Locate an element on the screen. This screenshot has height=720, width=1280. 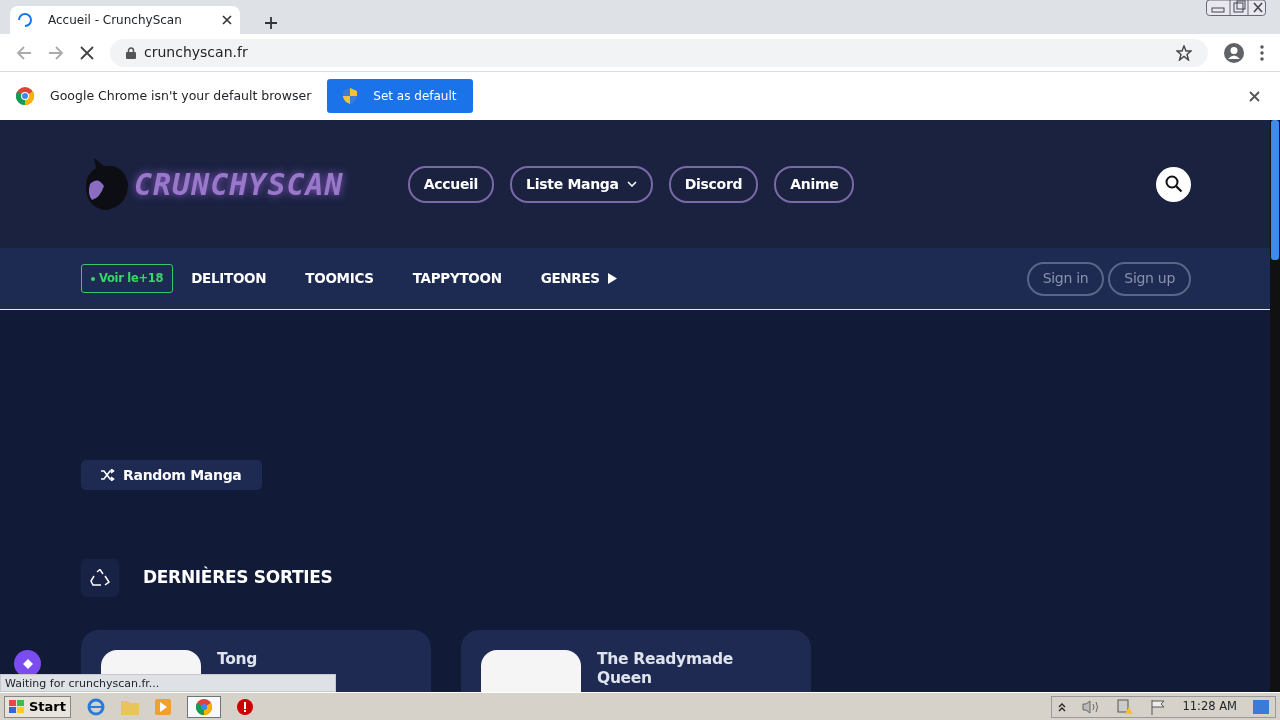
manga-title: The Readymade Queen is located at coordinates (692, 671).